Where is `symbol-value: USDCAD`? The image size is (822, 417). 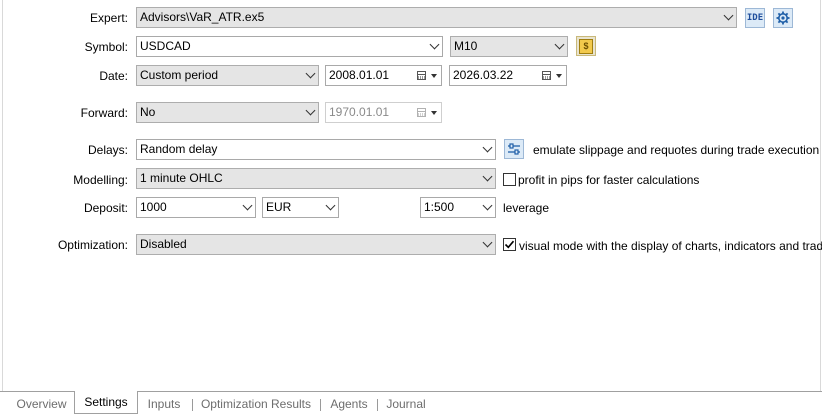 symbol-value: USDCAD is located at coordinates (165, 46).